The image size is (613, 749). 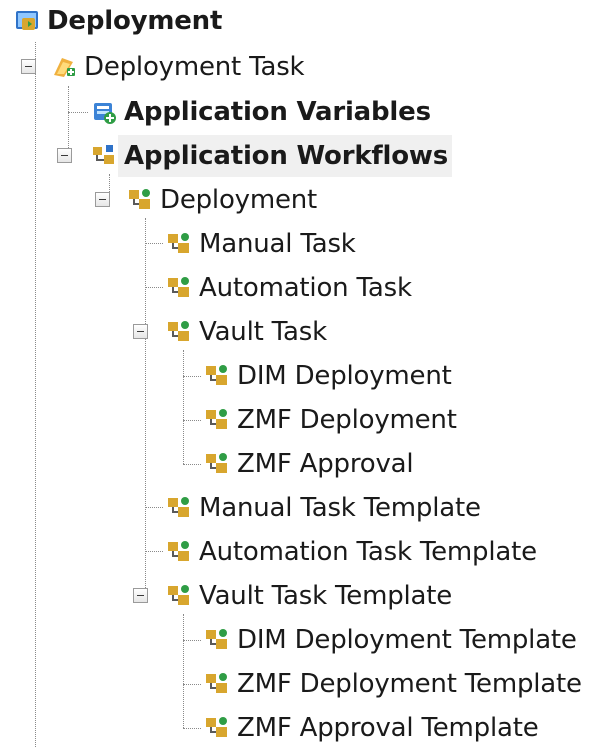 I want to click on tree-node-label: DIM Deployment, so click(x=344, y=376).